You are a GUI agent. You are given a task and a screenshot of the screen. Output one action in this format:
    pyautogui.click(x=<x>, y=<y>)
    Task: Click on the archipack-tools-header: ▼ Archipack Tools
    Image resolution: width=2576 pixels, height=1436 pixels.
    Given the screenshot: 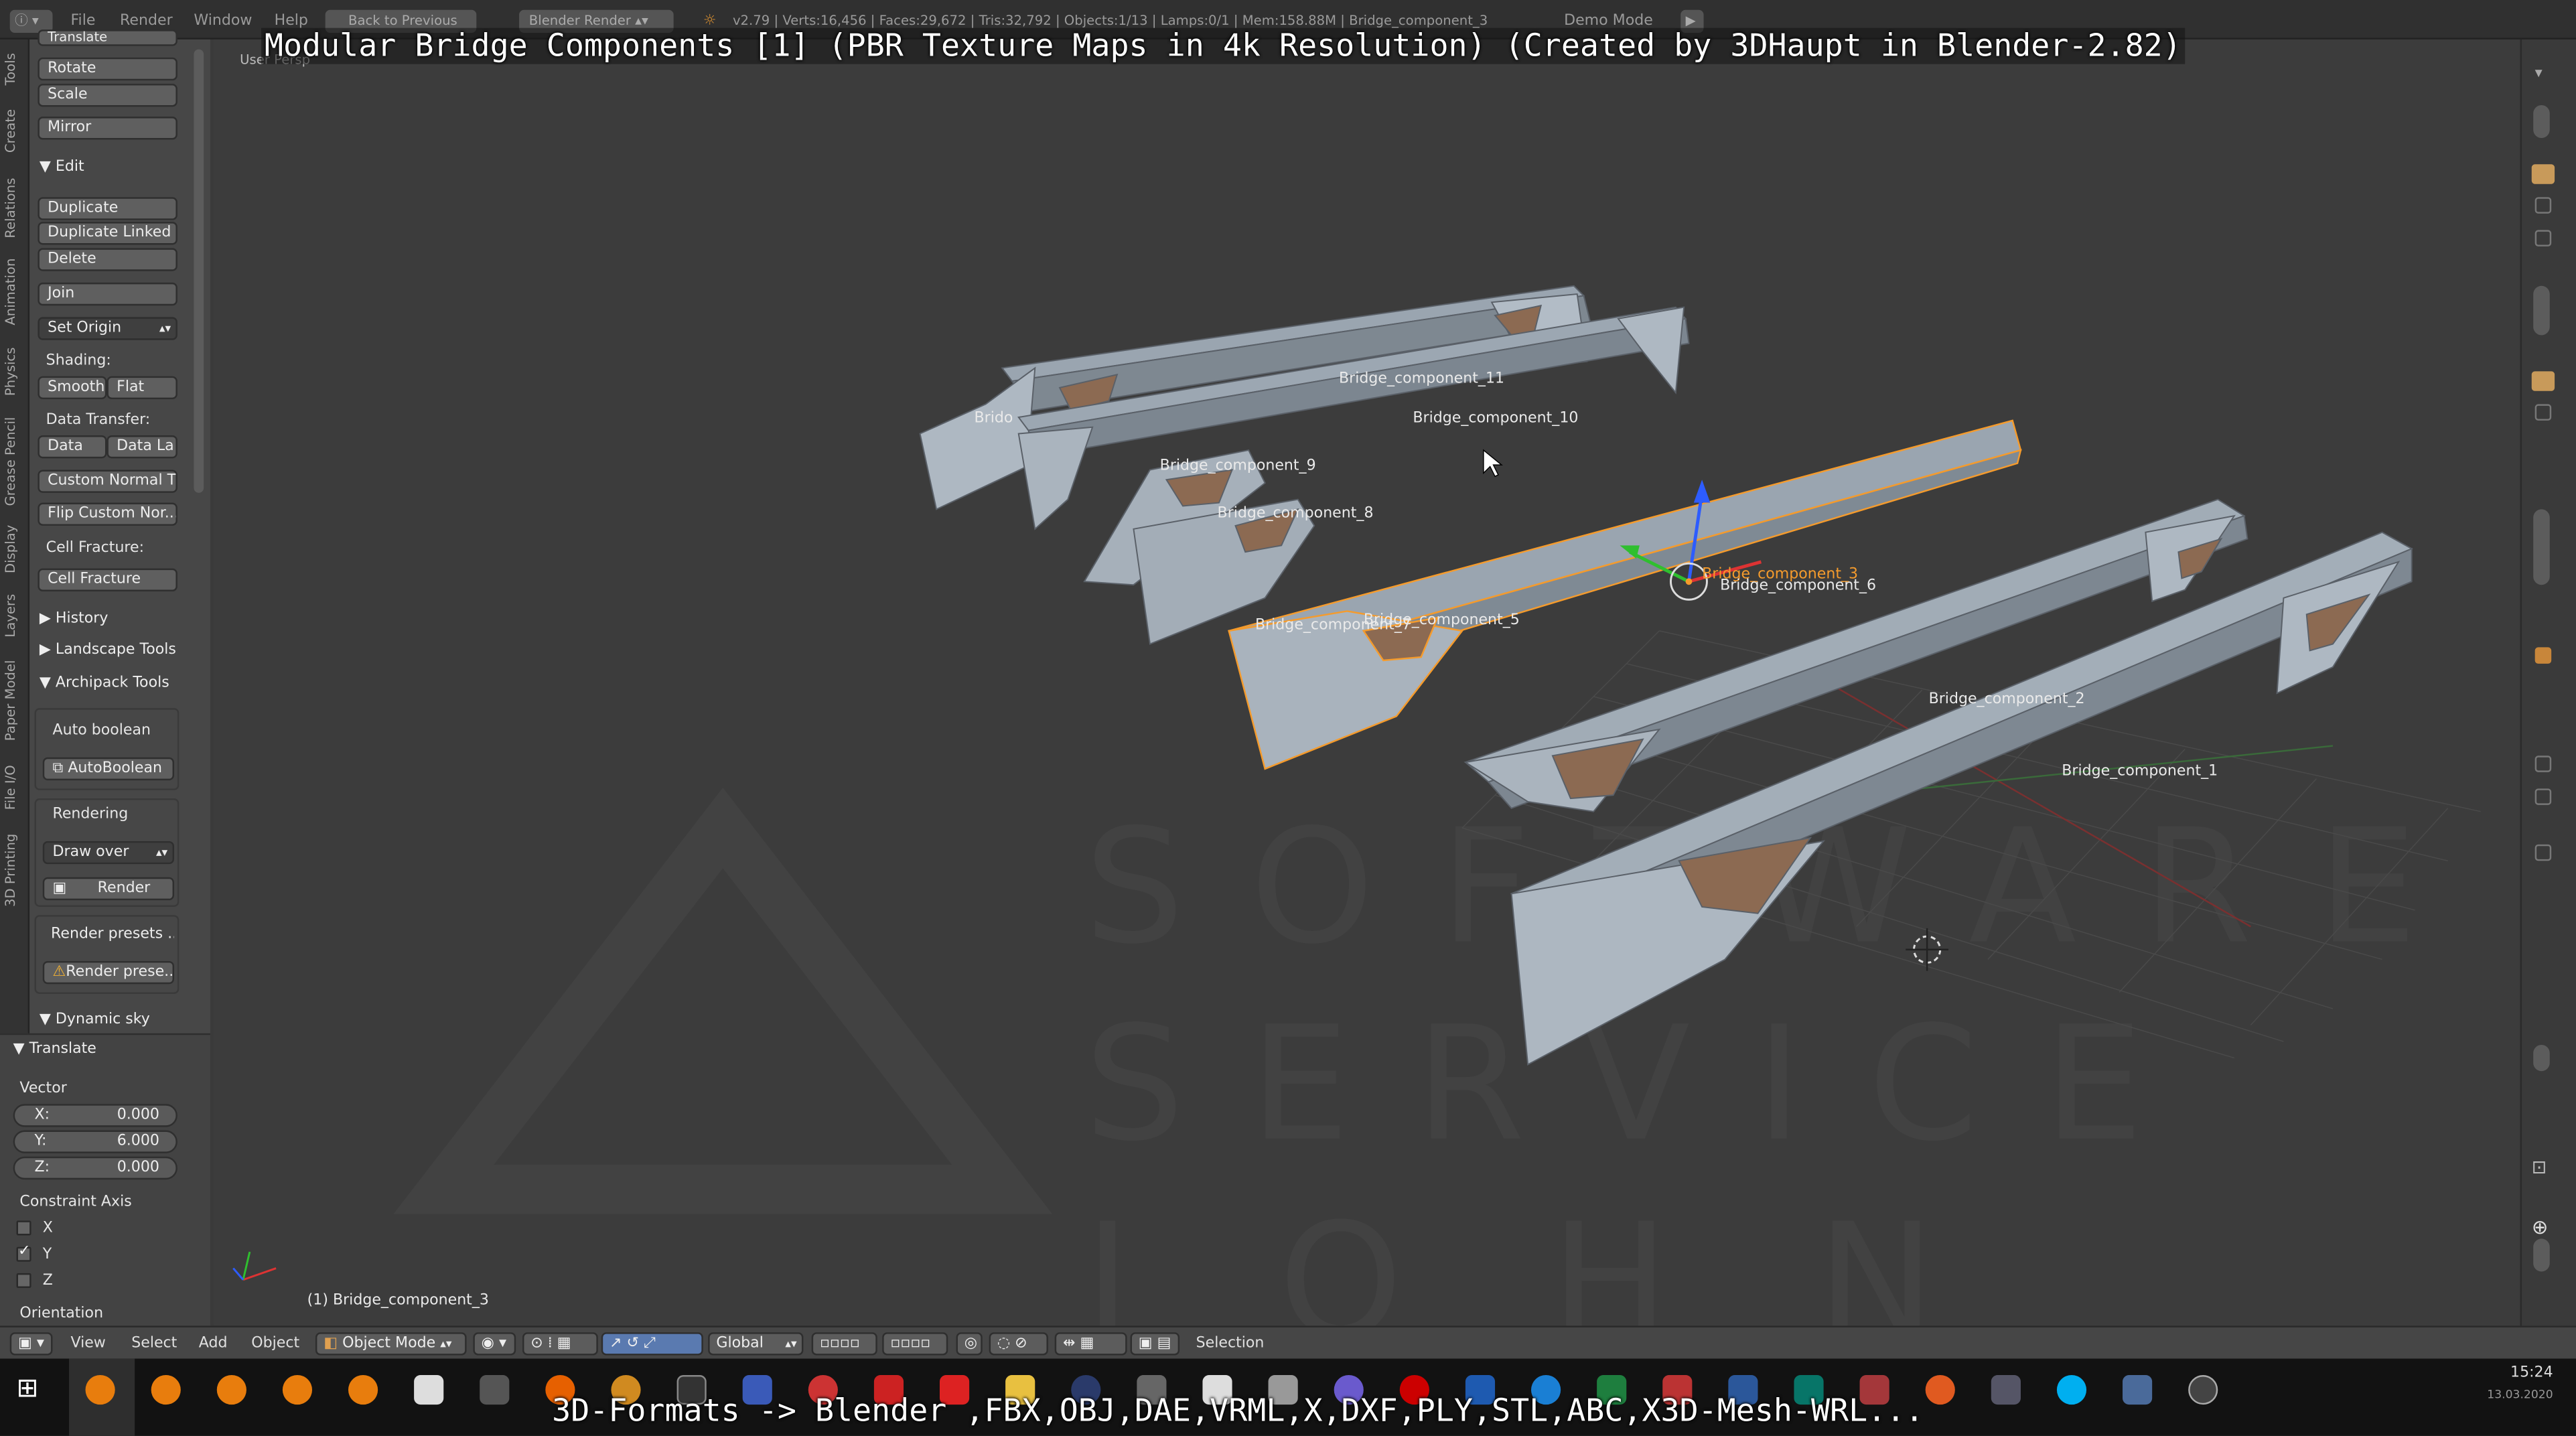 What is the action you would take?
    pyautogui.click(x=114, y=684)
    